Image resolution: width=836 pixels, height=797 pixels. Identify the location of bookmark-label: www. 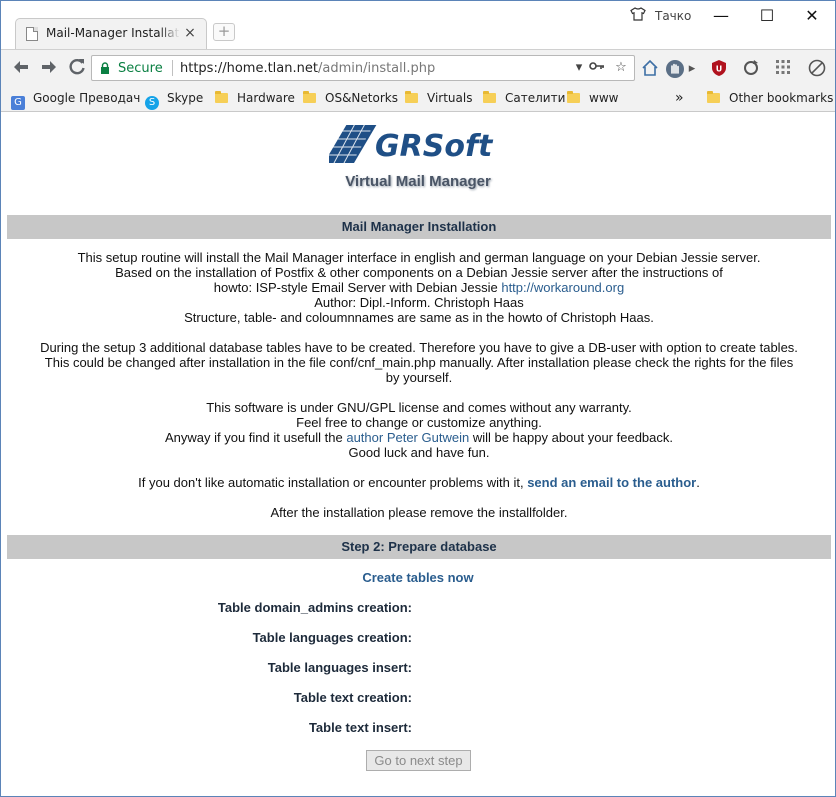
(604, 98).